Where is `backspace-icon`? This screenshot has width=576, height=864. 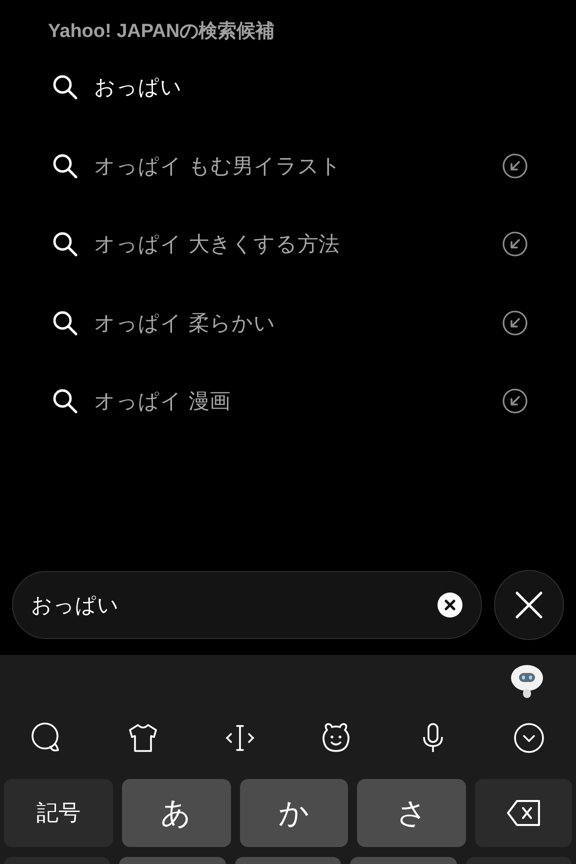
backspace-icon is located at coordinates (524, 813).